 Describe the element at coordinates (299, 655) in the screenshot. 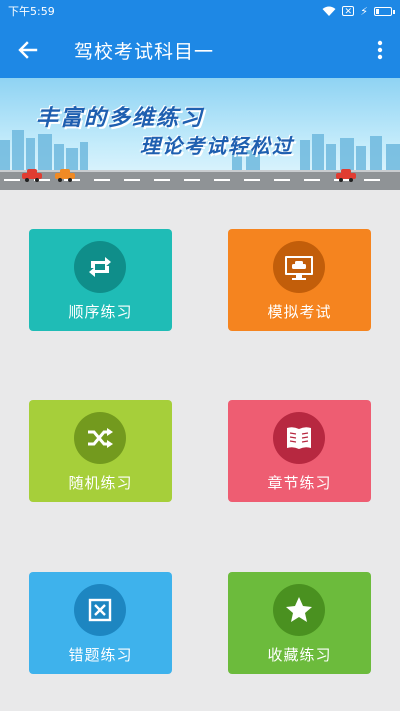

I see `tile-label: 收藏练习` at that location.